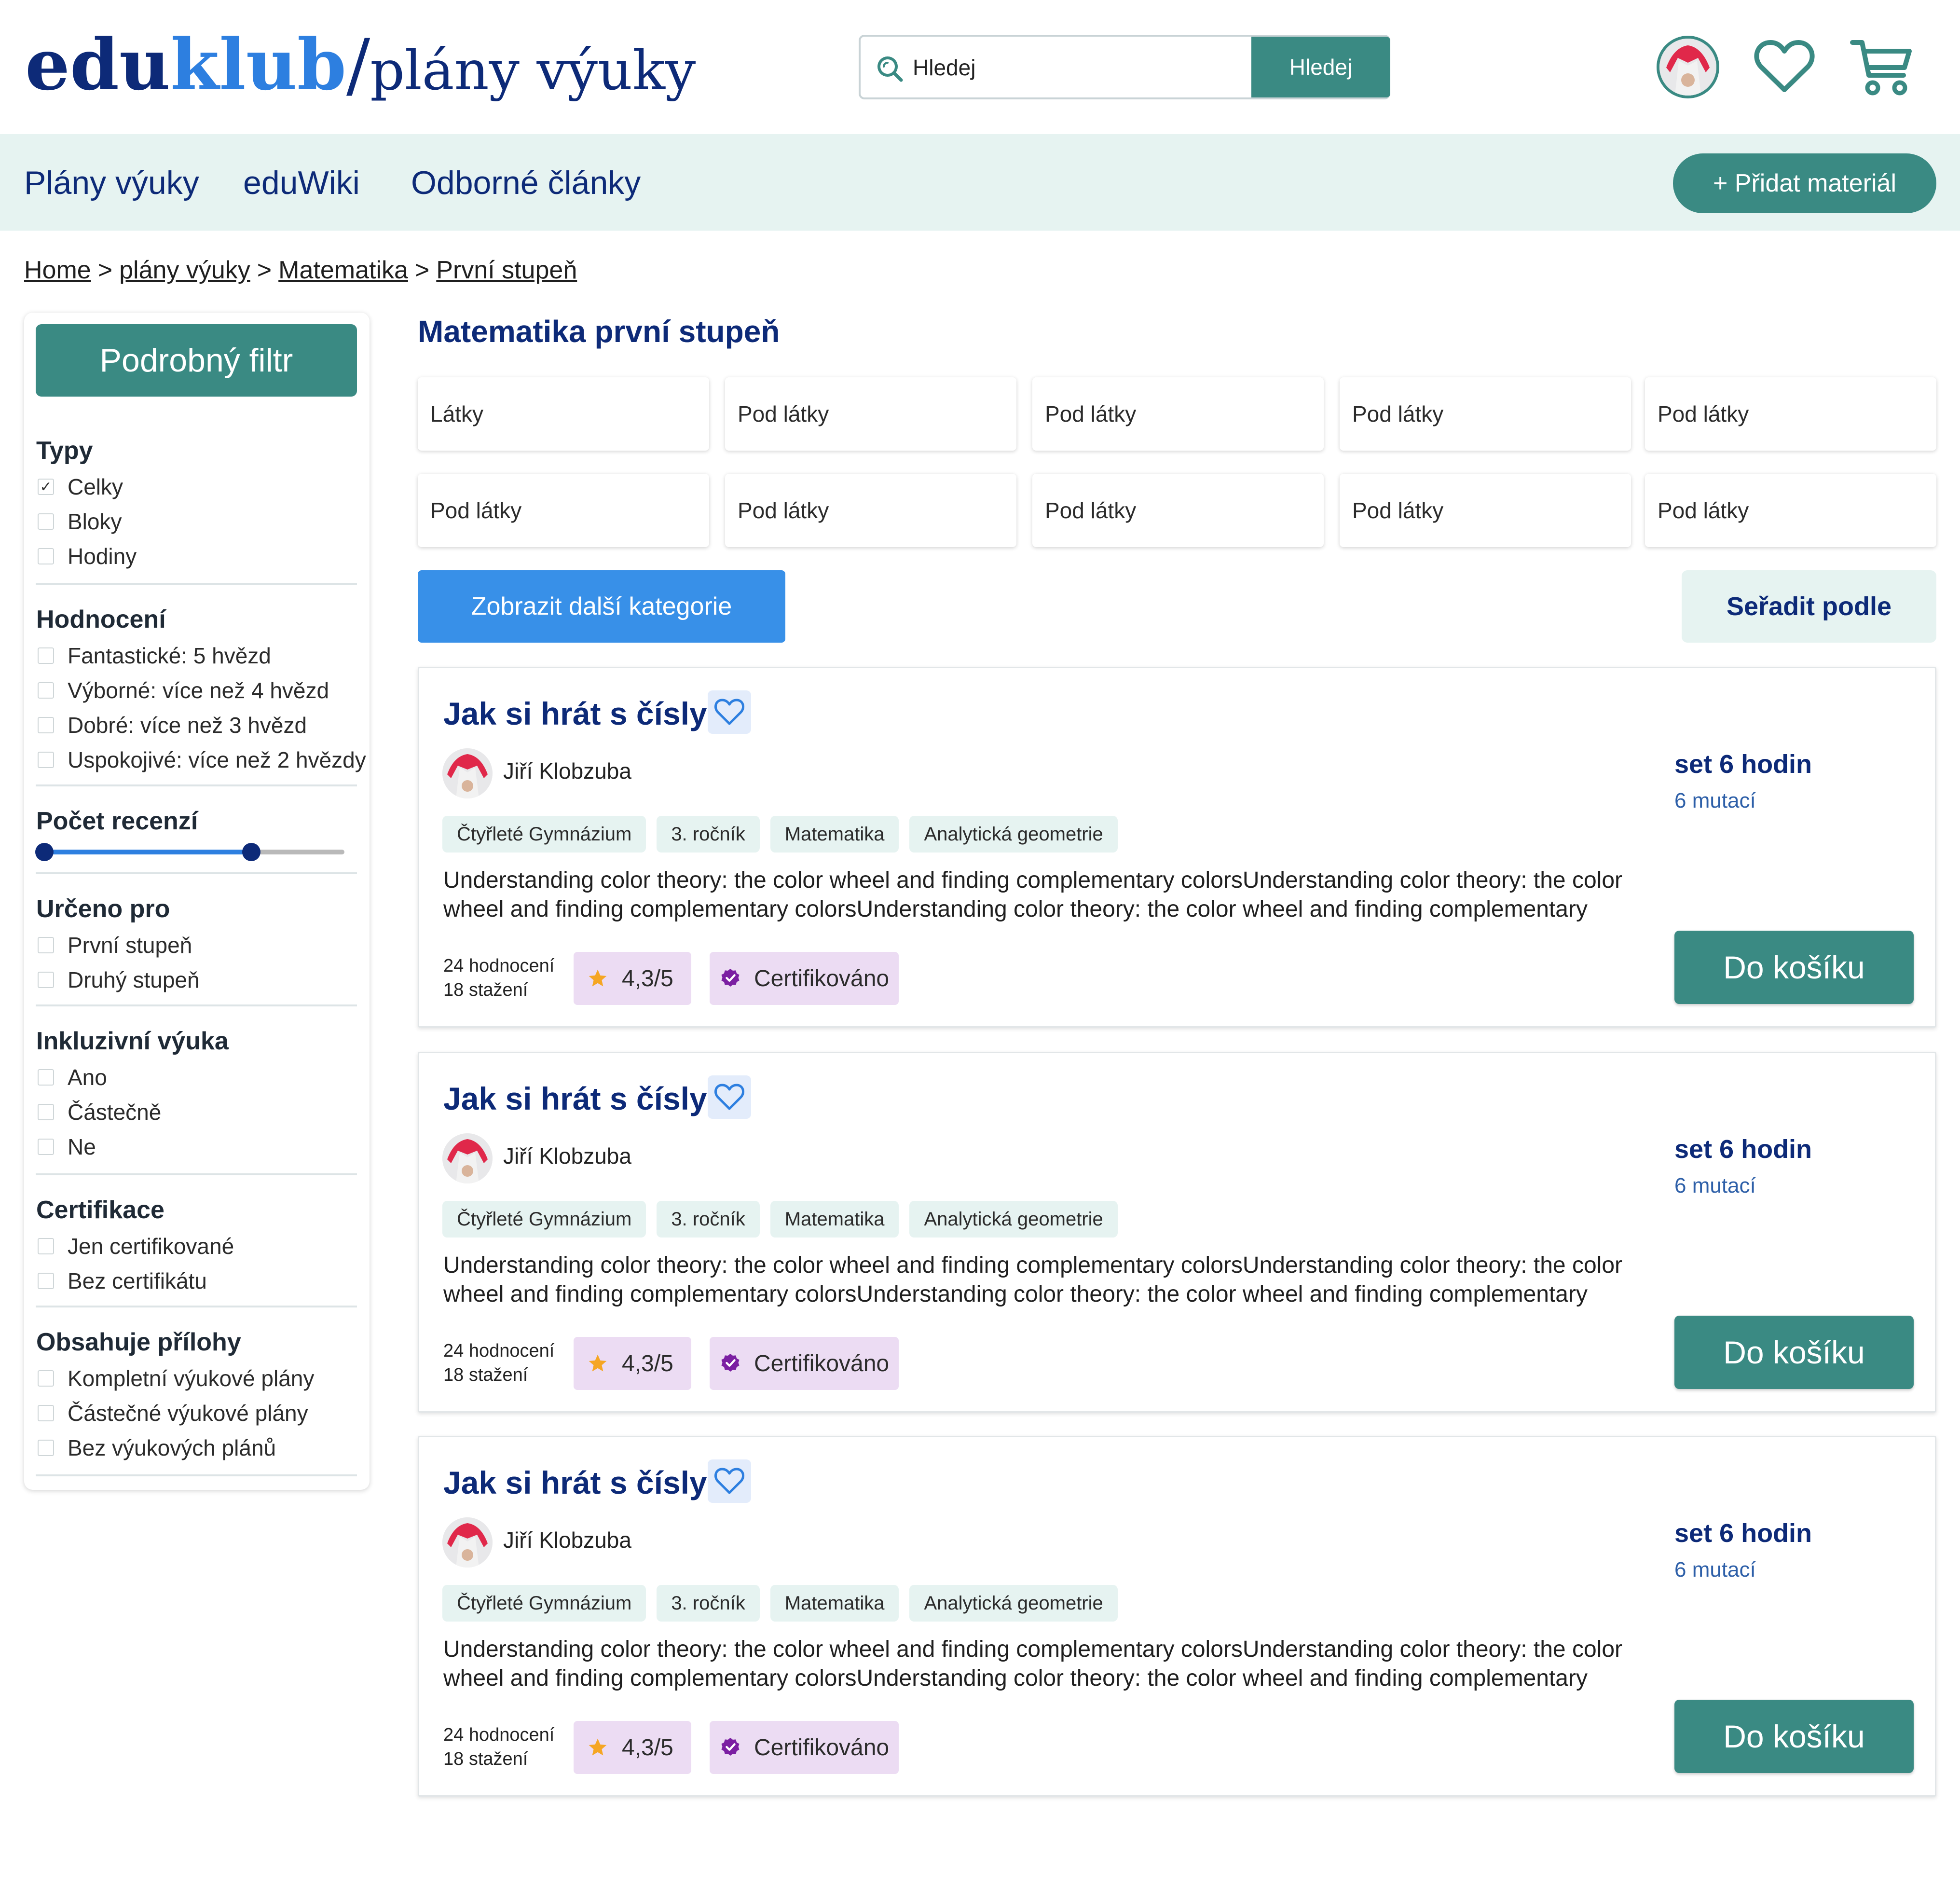 This screenshot has height=1898, width=1960. What do you see at coordinates (136, 1246) in the screenshot?
I see `filter-option-jen-certifikovane: Jen certifikované` at bounding box center [136, 1246].